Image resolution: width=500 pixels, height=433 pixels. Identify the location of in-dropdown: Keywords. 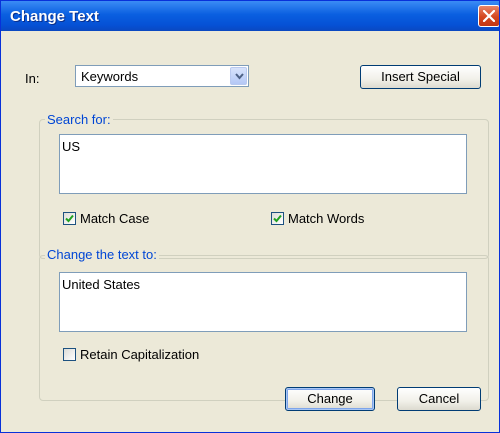
(162, 76).